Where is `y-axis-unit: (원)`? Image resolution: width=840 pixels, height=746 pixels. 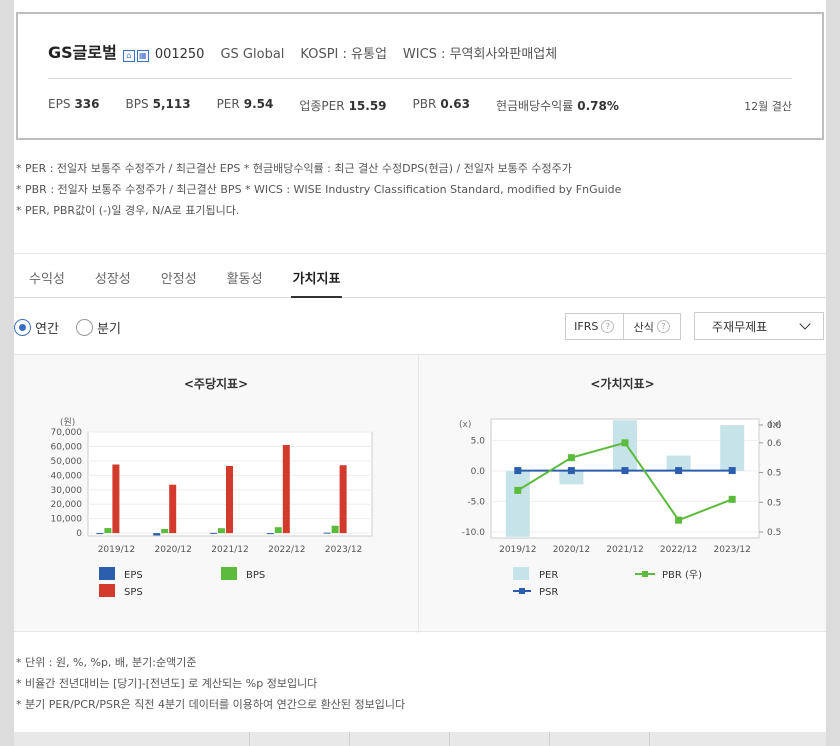
y-axis-unit: (원) is located at coordinates (67, 422).